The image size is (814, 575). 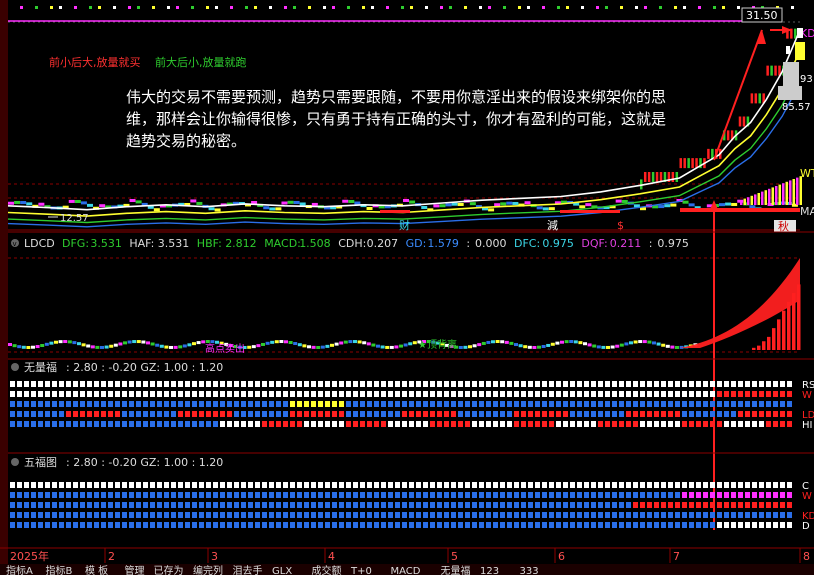 What do you see at coordinates (327, 569) in the screenshot?
I see `indicator-tab: 成交额` at bounding box center [327, 569].